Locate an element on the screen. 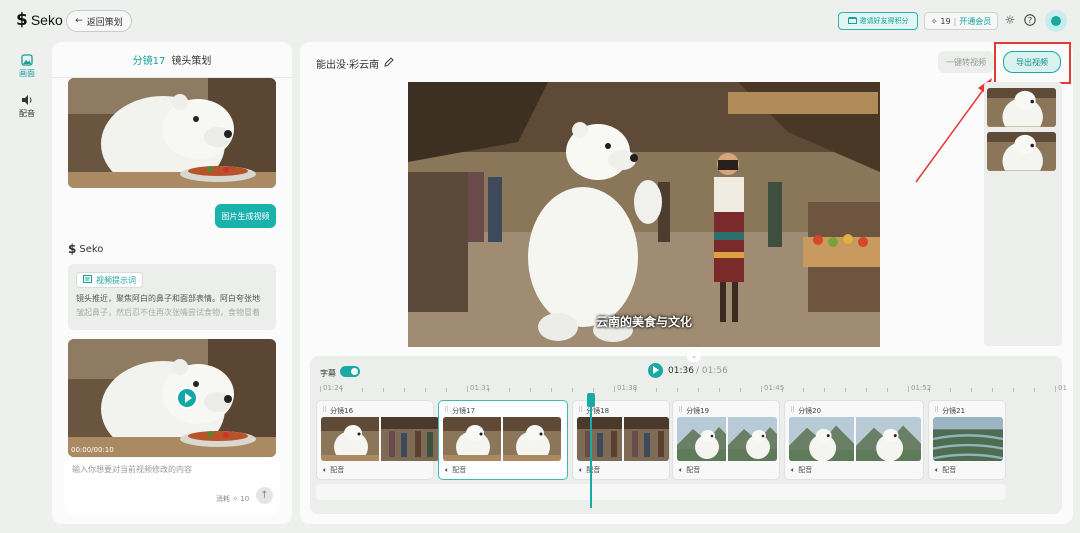 This screenshot has height=533, width=1080. avatar is located at coordinates (1056, 21).